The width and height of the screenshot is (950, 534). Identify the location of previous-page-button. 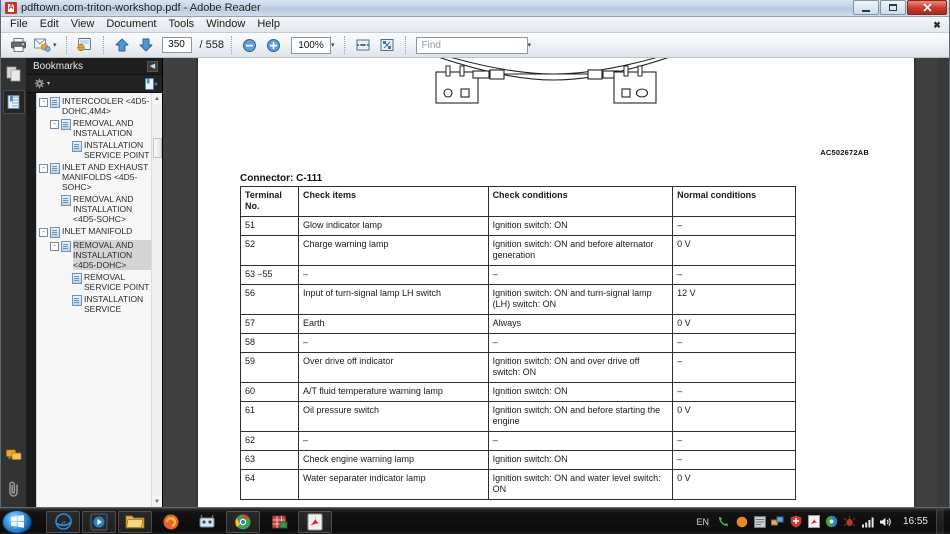
(122, 45).